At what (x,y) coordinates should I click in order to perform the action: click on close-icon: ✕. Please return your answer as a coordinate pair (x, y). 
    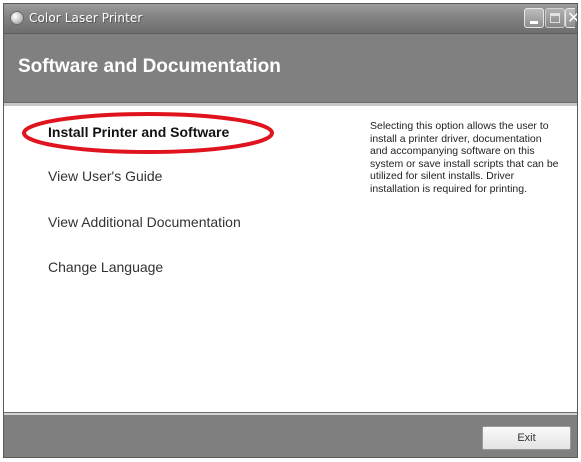
    Looking at the image, I should click on (571, 18).